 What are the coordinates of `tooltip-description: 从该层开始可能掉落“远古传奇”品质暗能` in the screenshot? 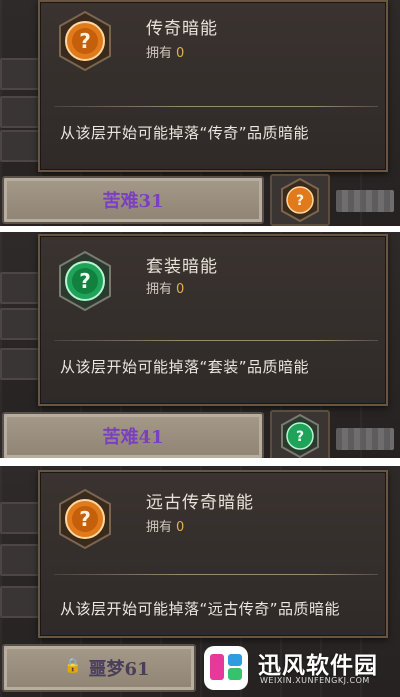 It's located at (200, 609).